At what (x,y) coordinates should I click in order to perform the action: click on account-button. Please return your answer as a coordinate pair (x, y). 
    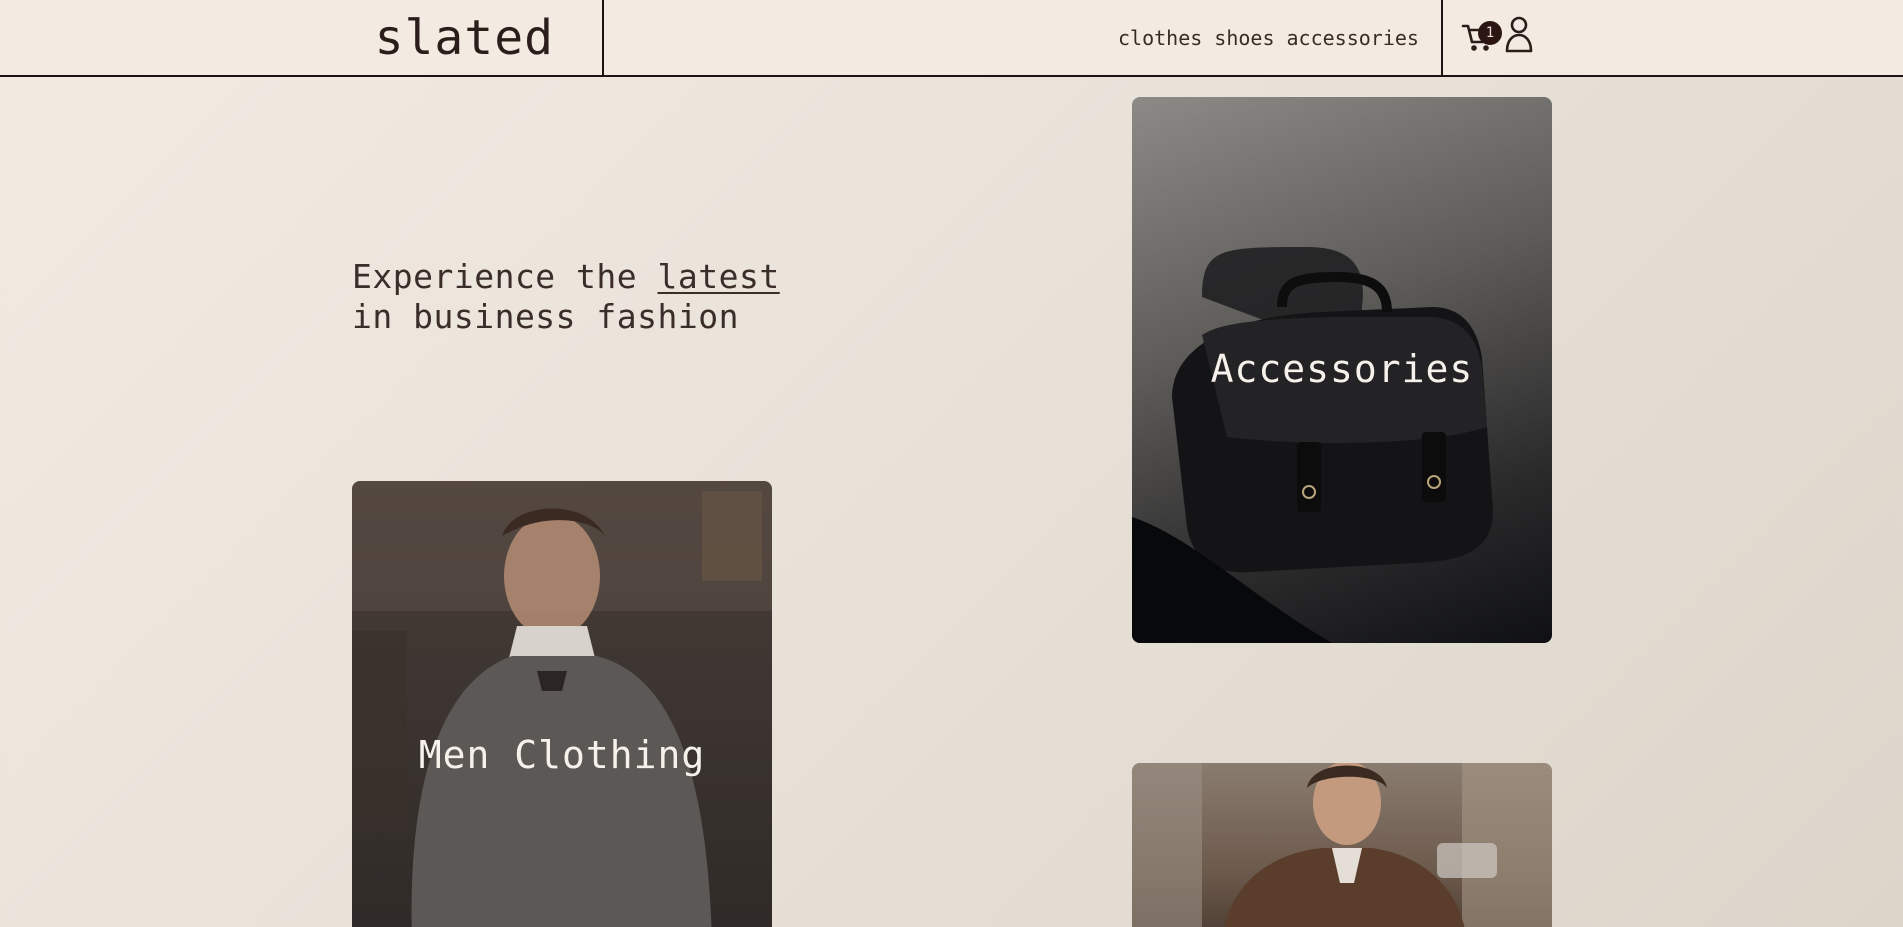
    Looking at the image, I should click on (1519, 34).